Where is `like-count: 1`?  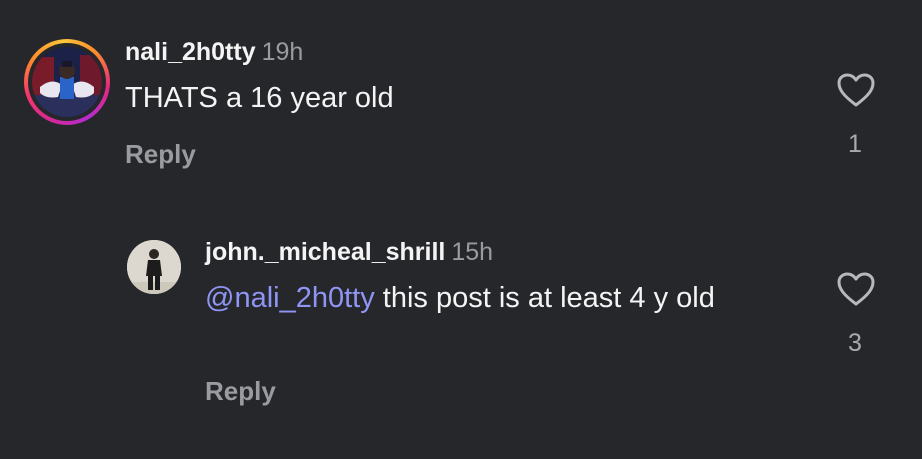 like-count: 1 is located at coordinates (855, 144).